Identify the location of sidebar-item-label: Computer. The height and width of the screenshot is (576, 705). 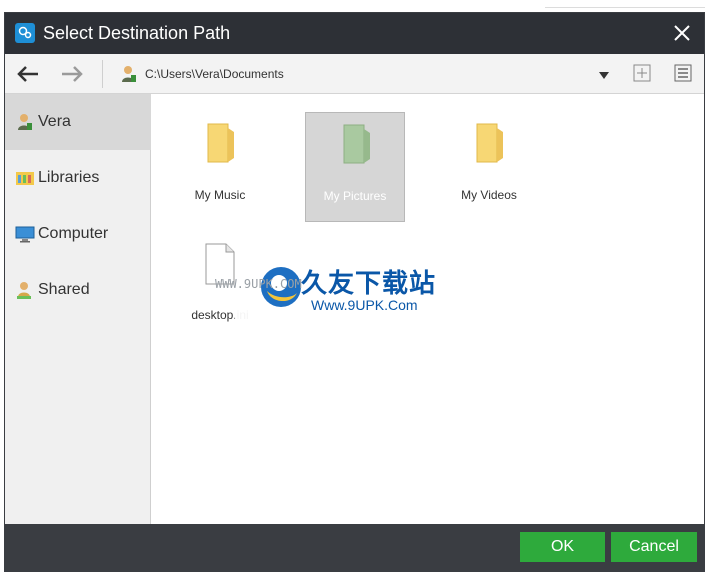
(73, 233).